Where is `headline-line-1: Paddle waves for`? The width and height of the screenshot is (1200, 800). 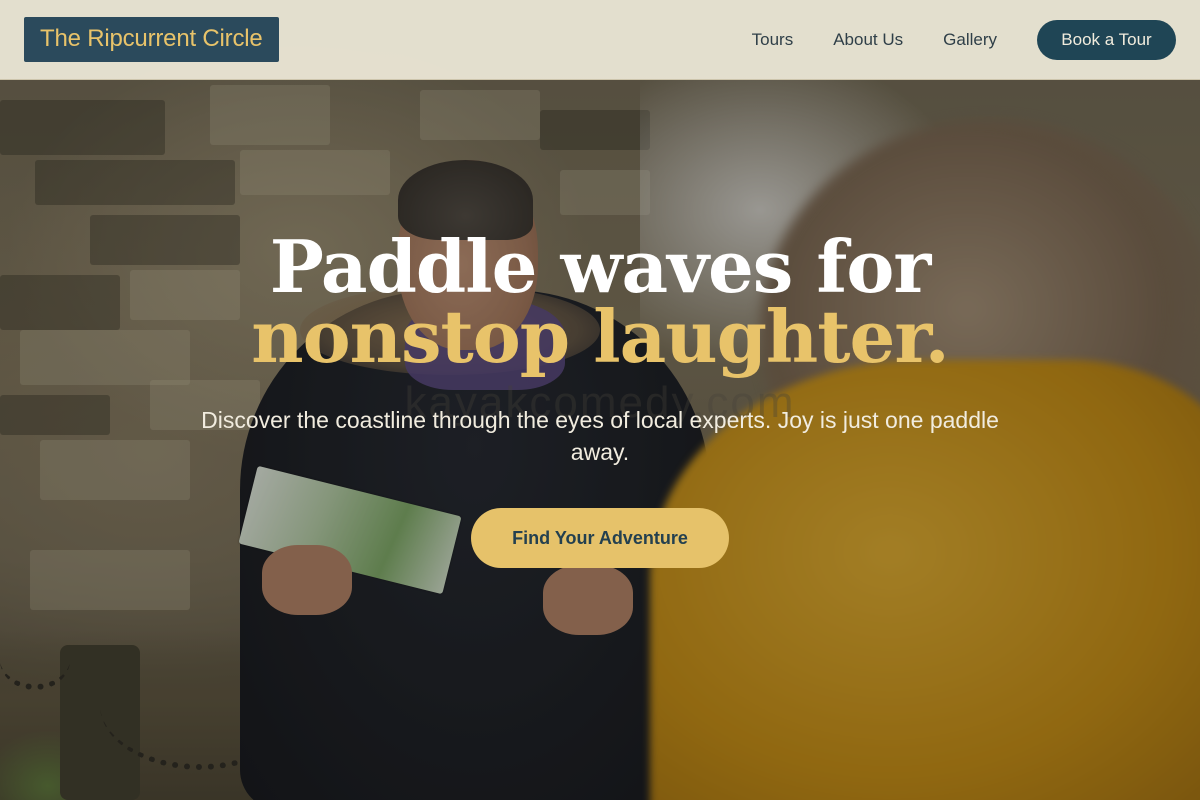 headline-line-1: Paddle waves for is located at coordinates (600, 266).